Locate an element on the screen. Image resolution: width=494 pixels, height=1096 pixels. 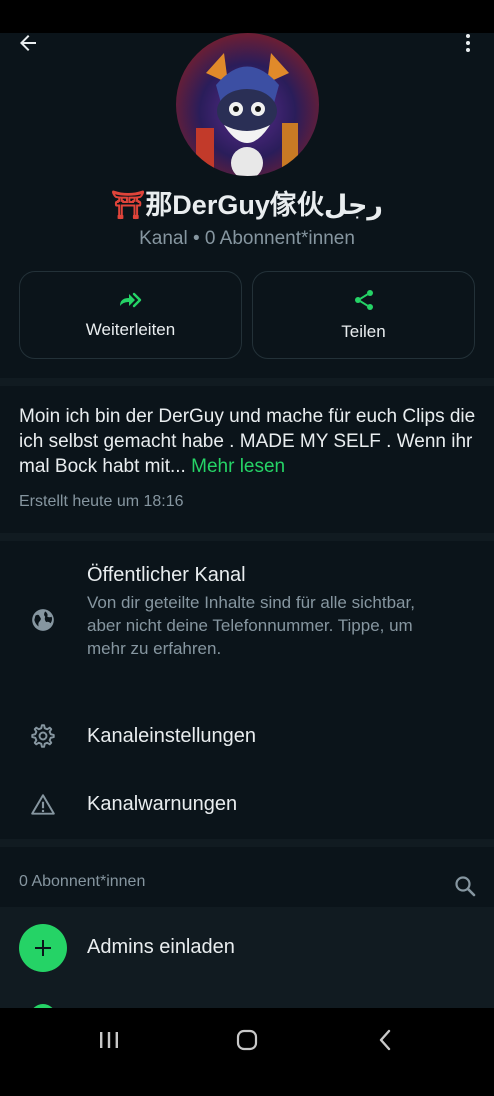
channel-name: 那DerGuy傢伙رجل is located at coordinates (264, 205).